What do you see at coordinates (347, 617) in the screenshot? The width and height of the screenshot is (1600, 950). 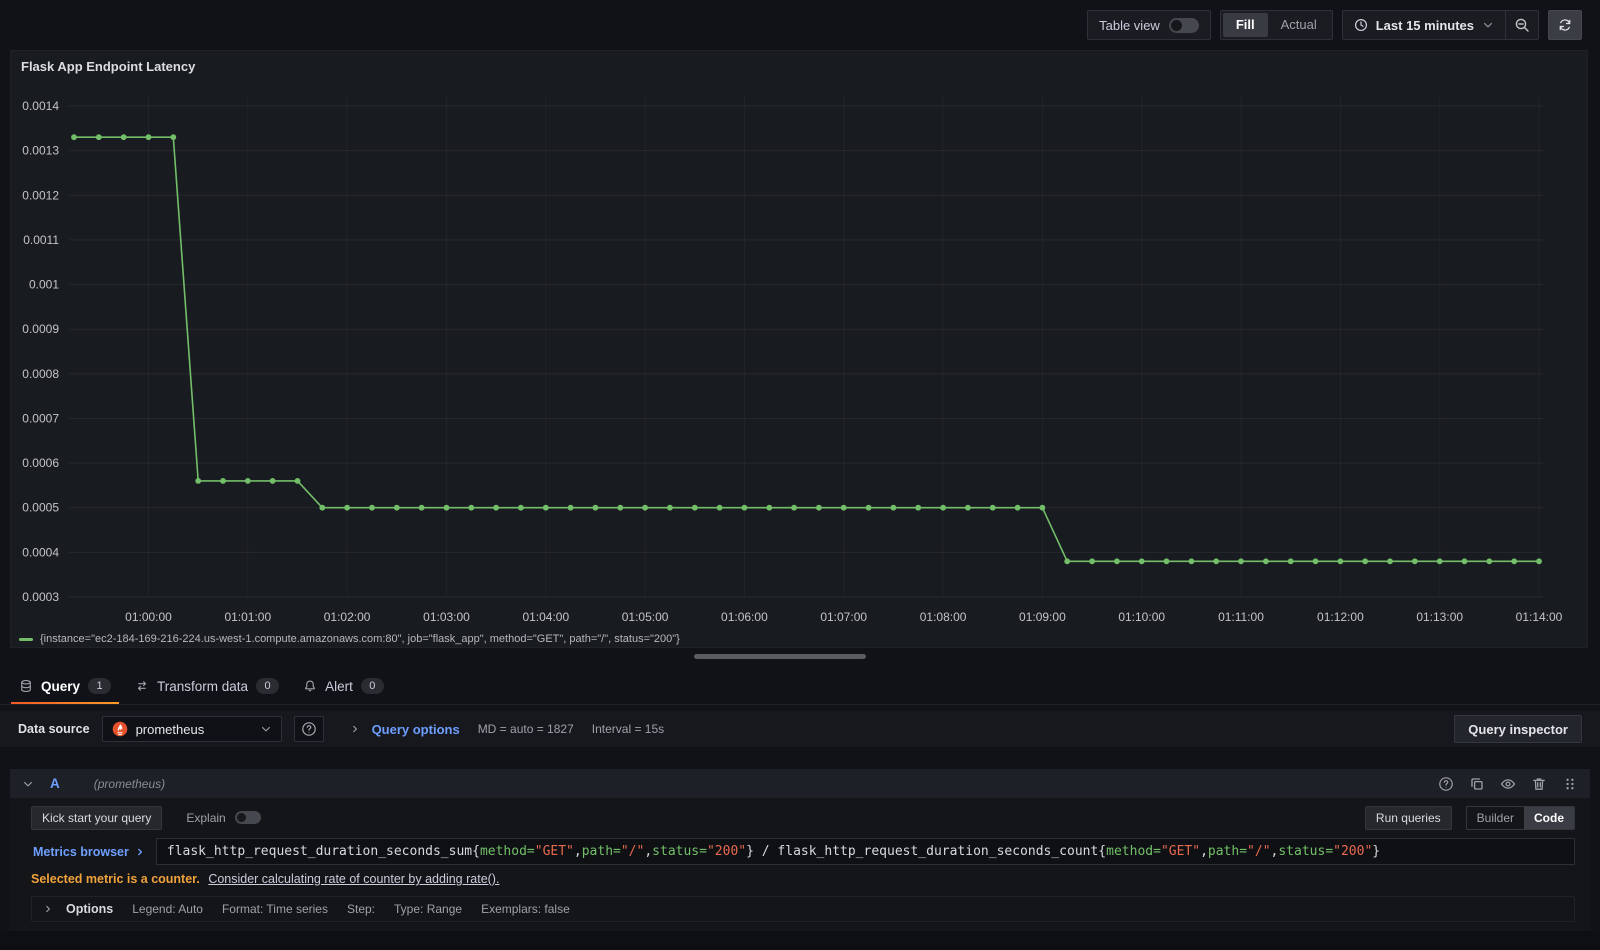 I see `x-tick-label: 01:02:00` at bounding box center [347, 617].